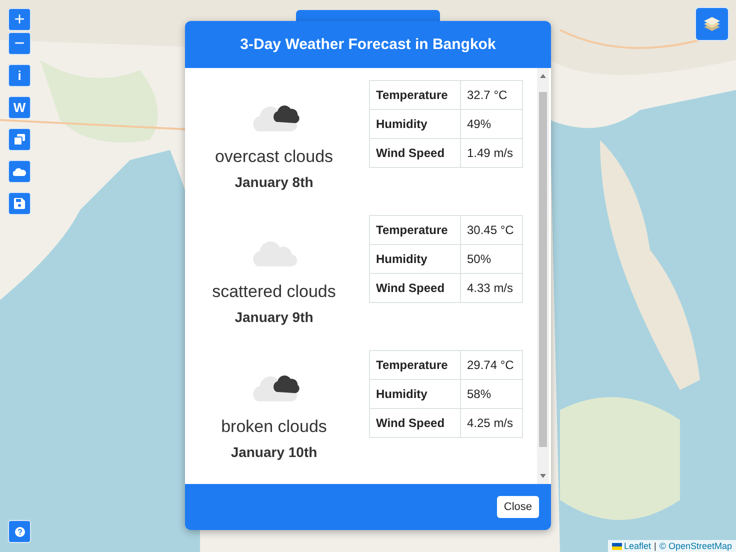 The height and width of the screenshot is (552, 736). What do you see at coordinates (491, 95) in the screenshot?
I see `table-cell: 32.7 °C` at bounding box center [491, 95].